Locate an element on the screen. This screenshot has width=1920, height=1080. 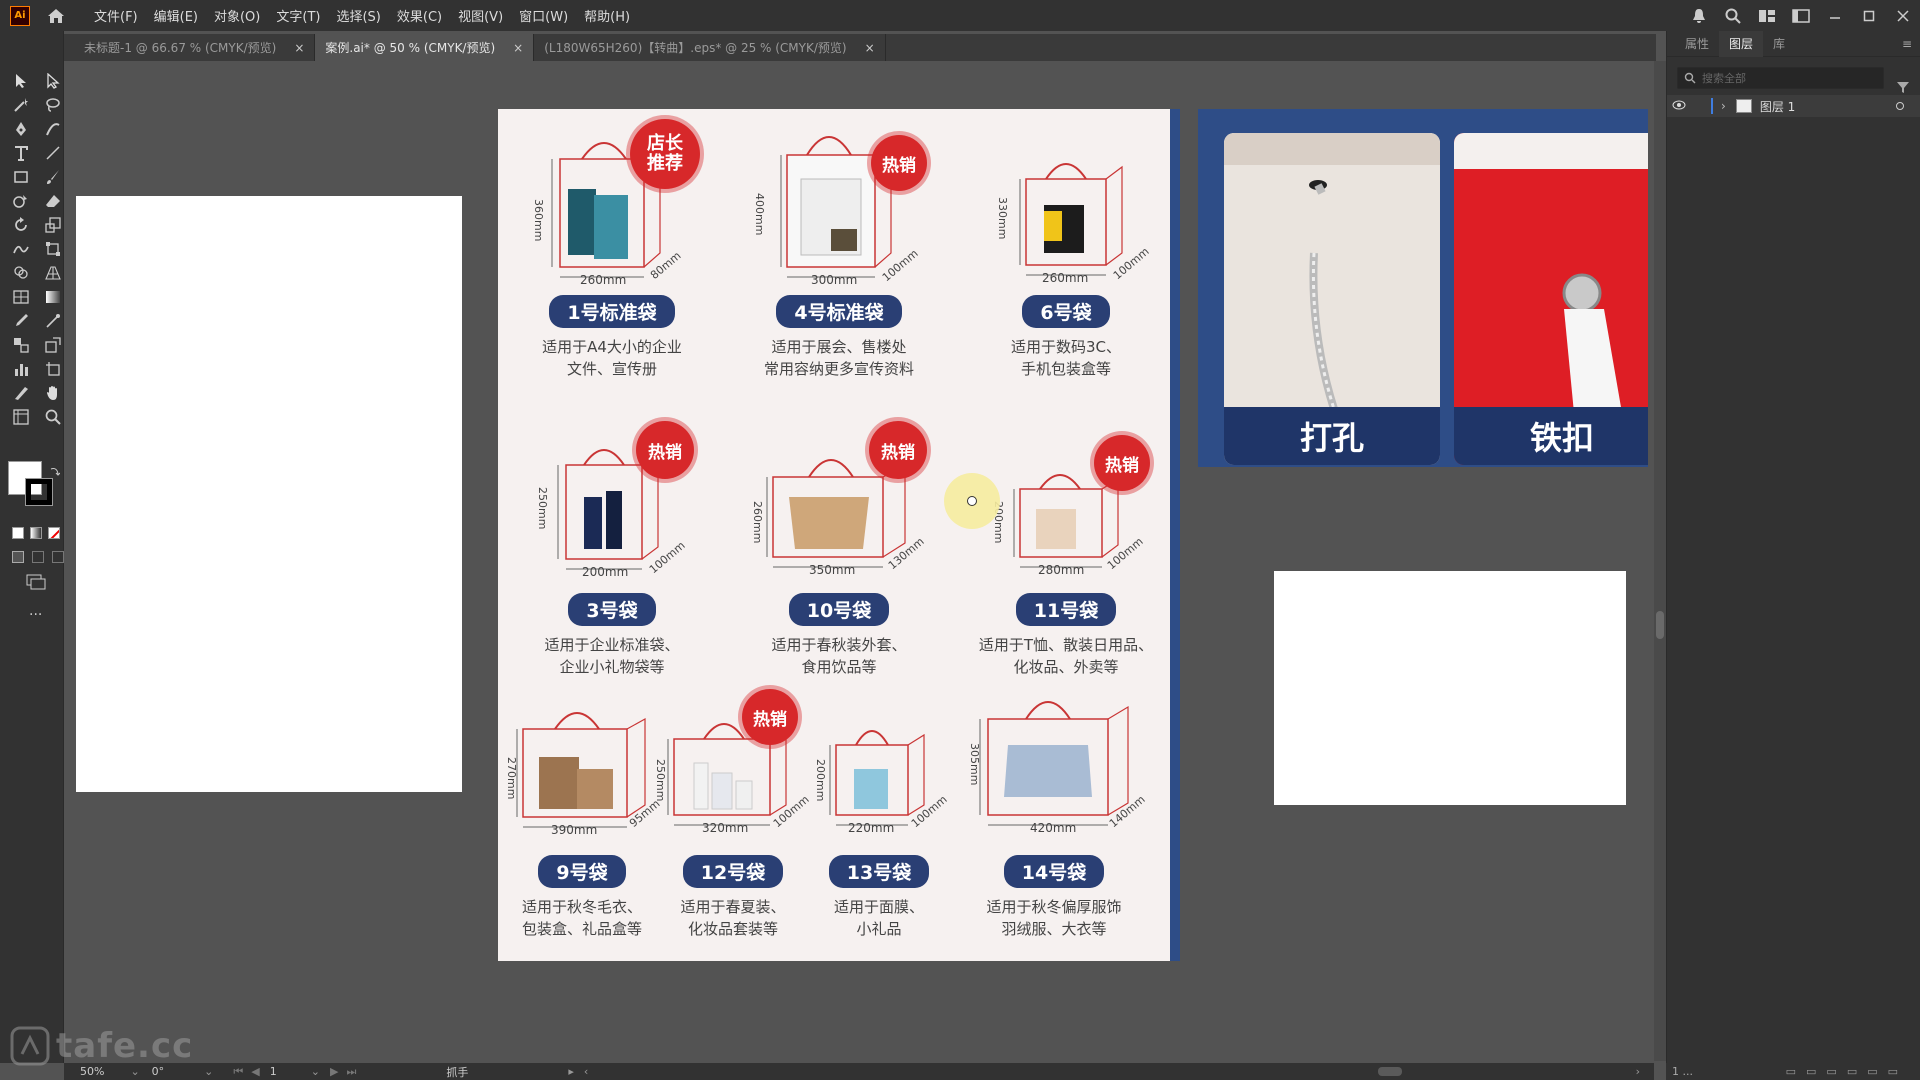
punch-hole-card: 打孔 is located at coordinates (1332, 299).